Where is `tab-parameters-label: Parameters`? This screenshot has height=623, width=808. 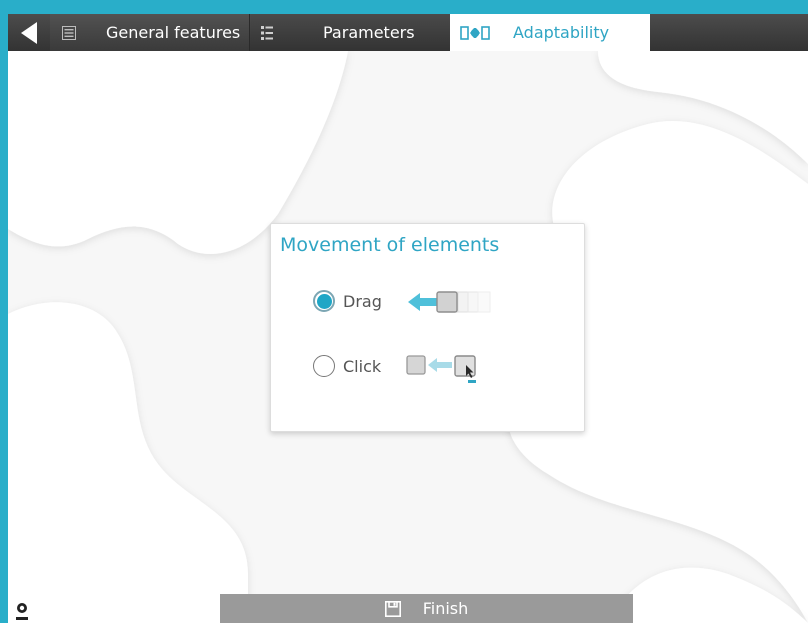
tab-parameters-label: Parameters is located at coordinates (369, 32).